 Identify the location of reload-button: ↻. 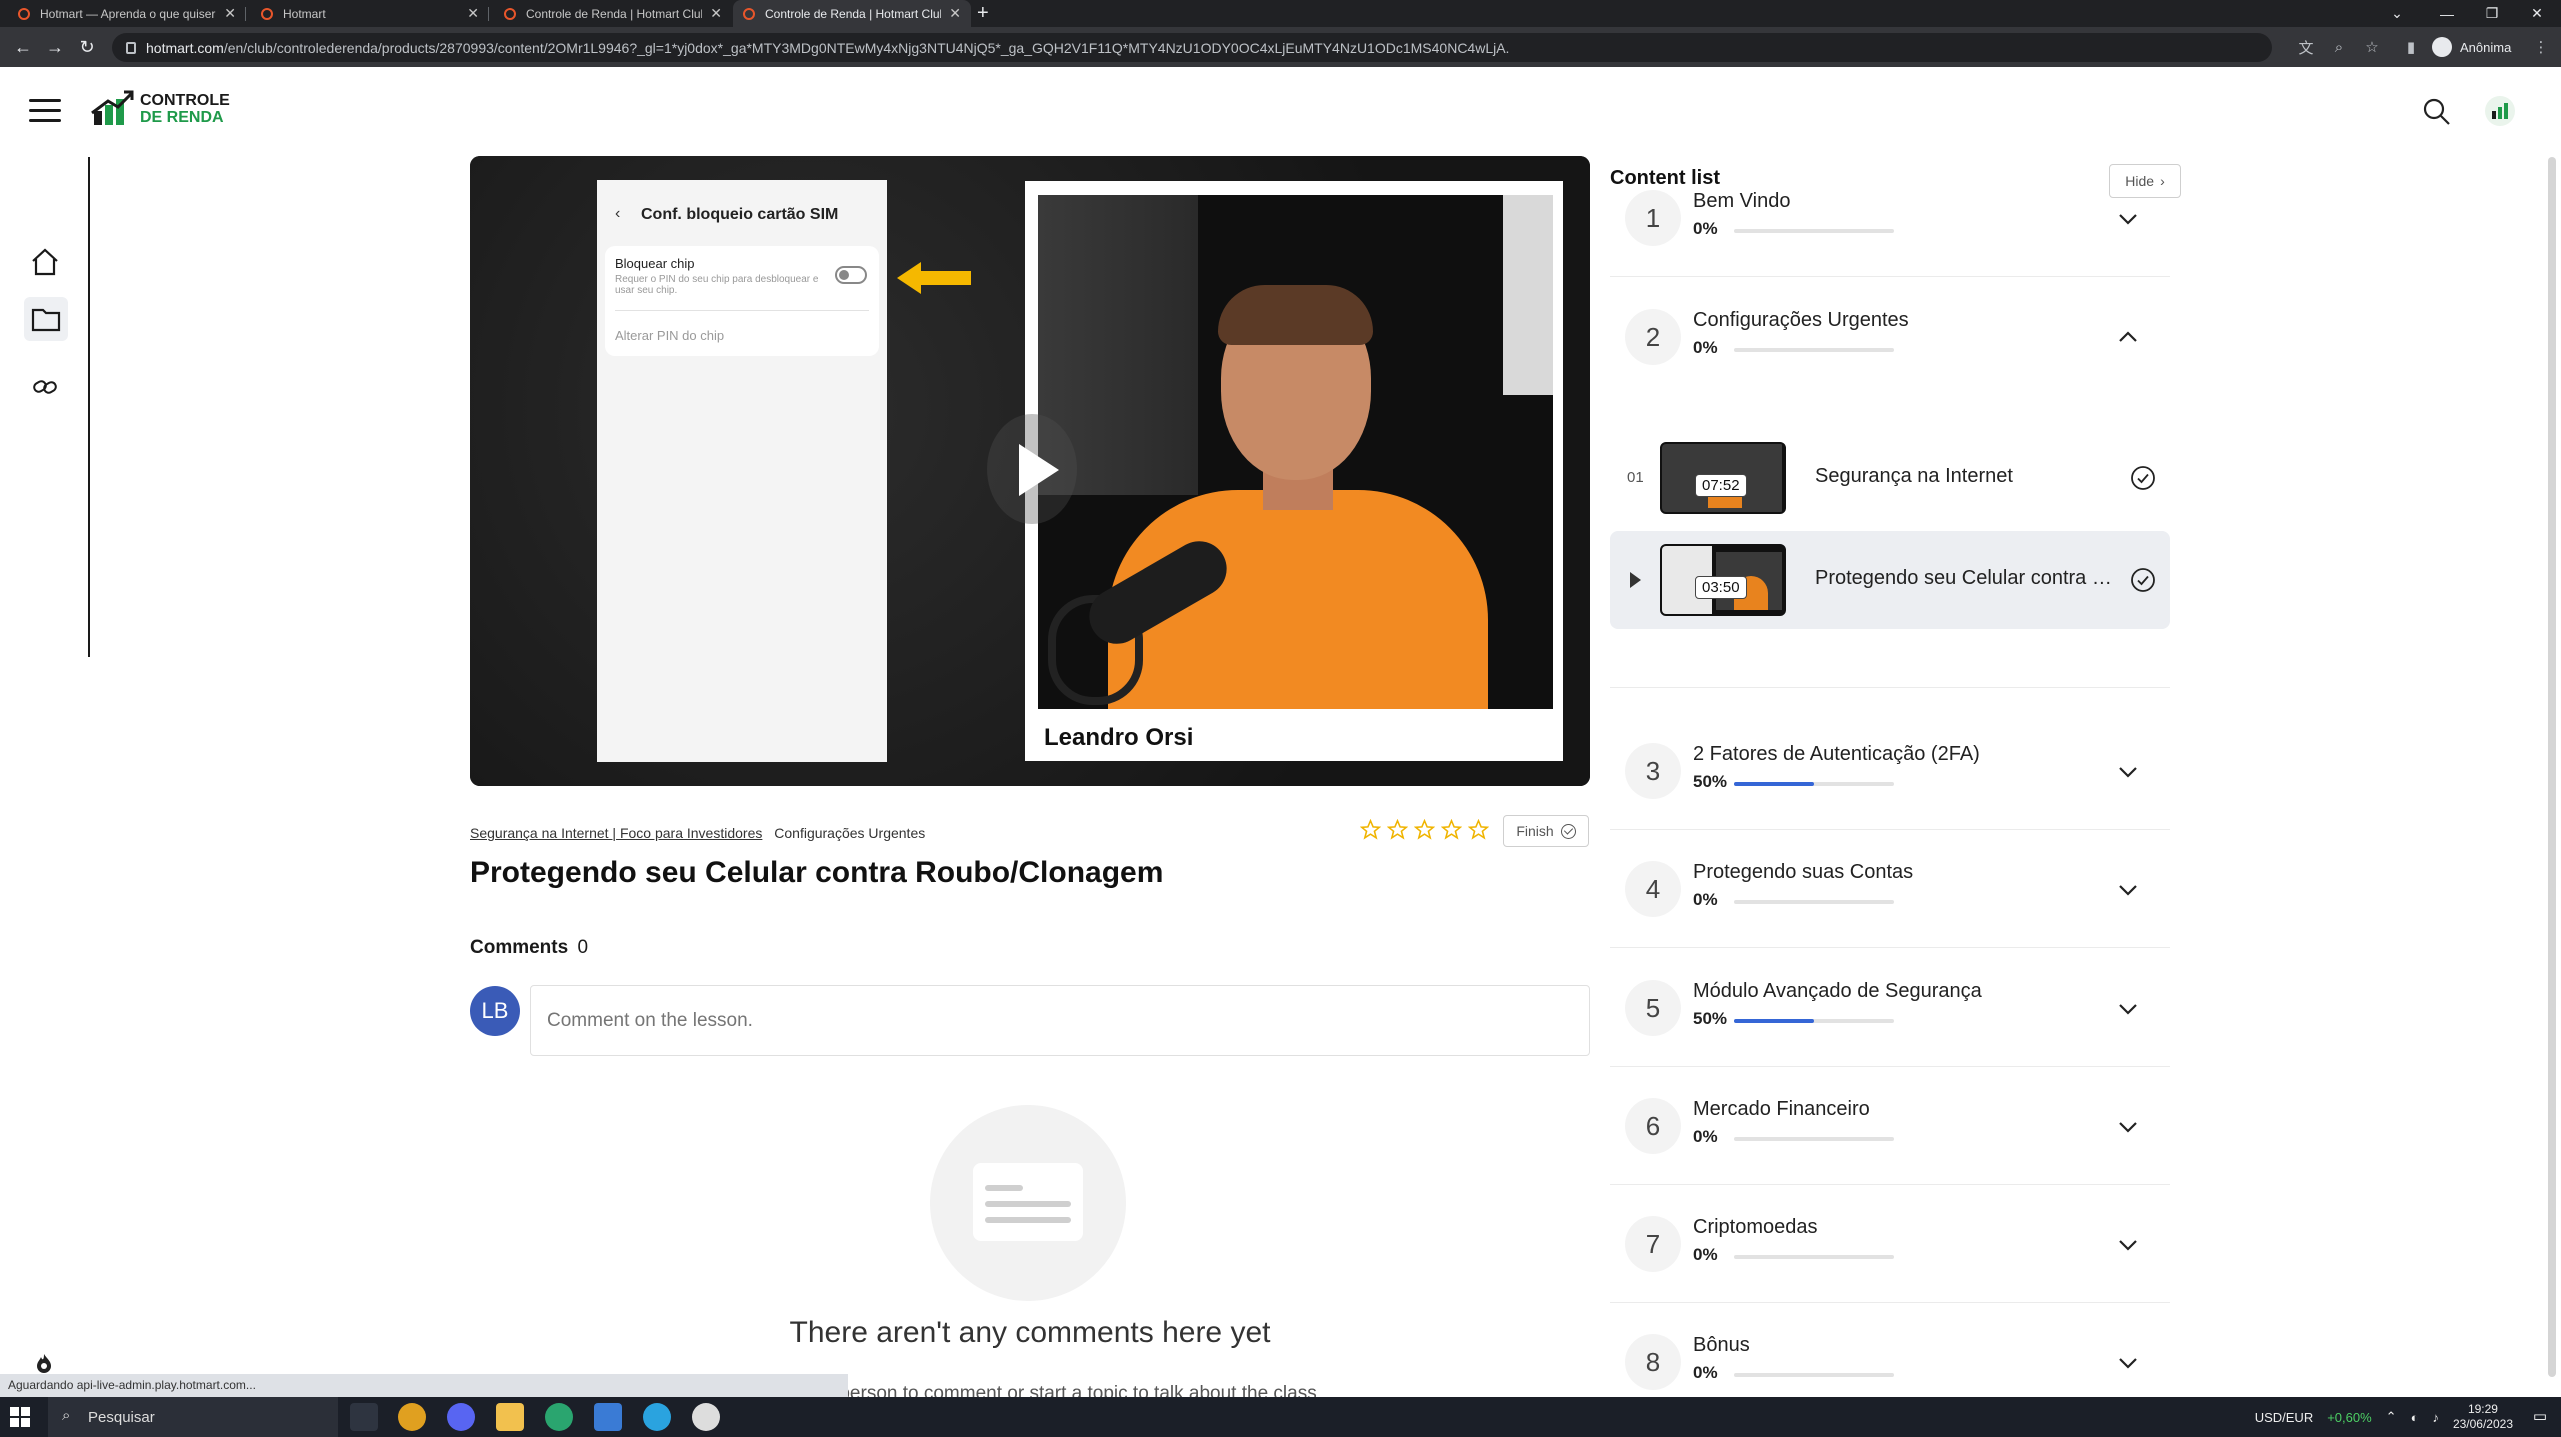
(87, 47).